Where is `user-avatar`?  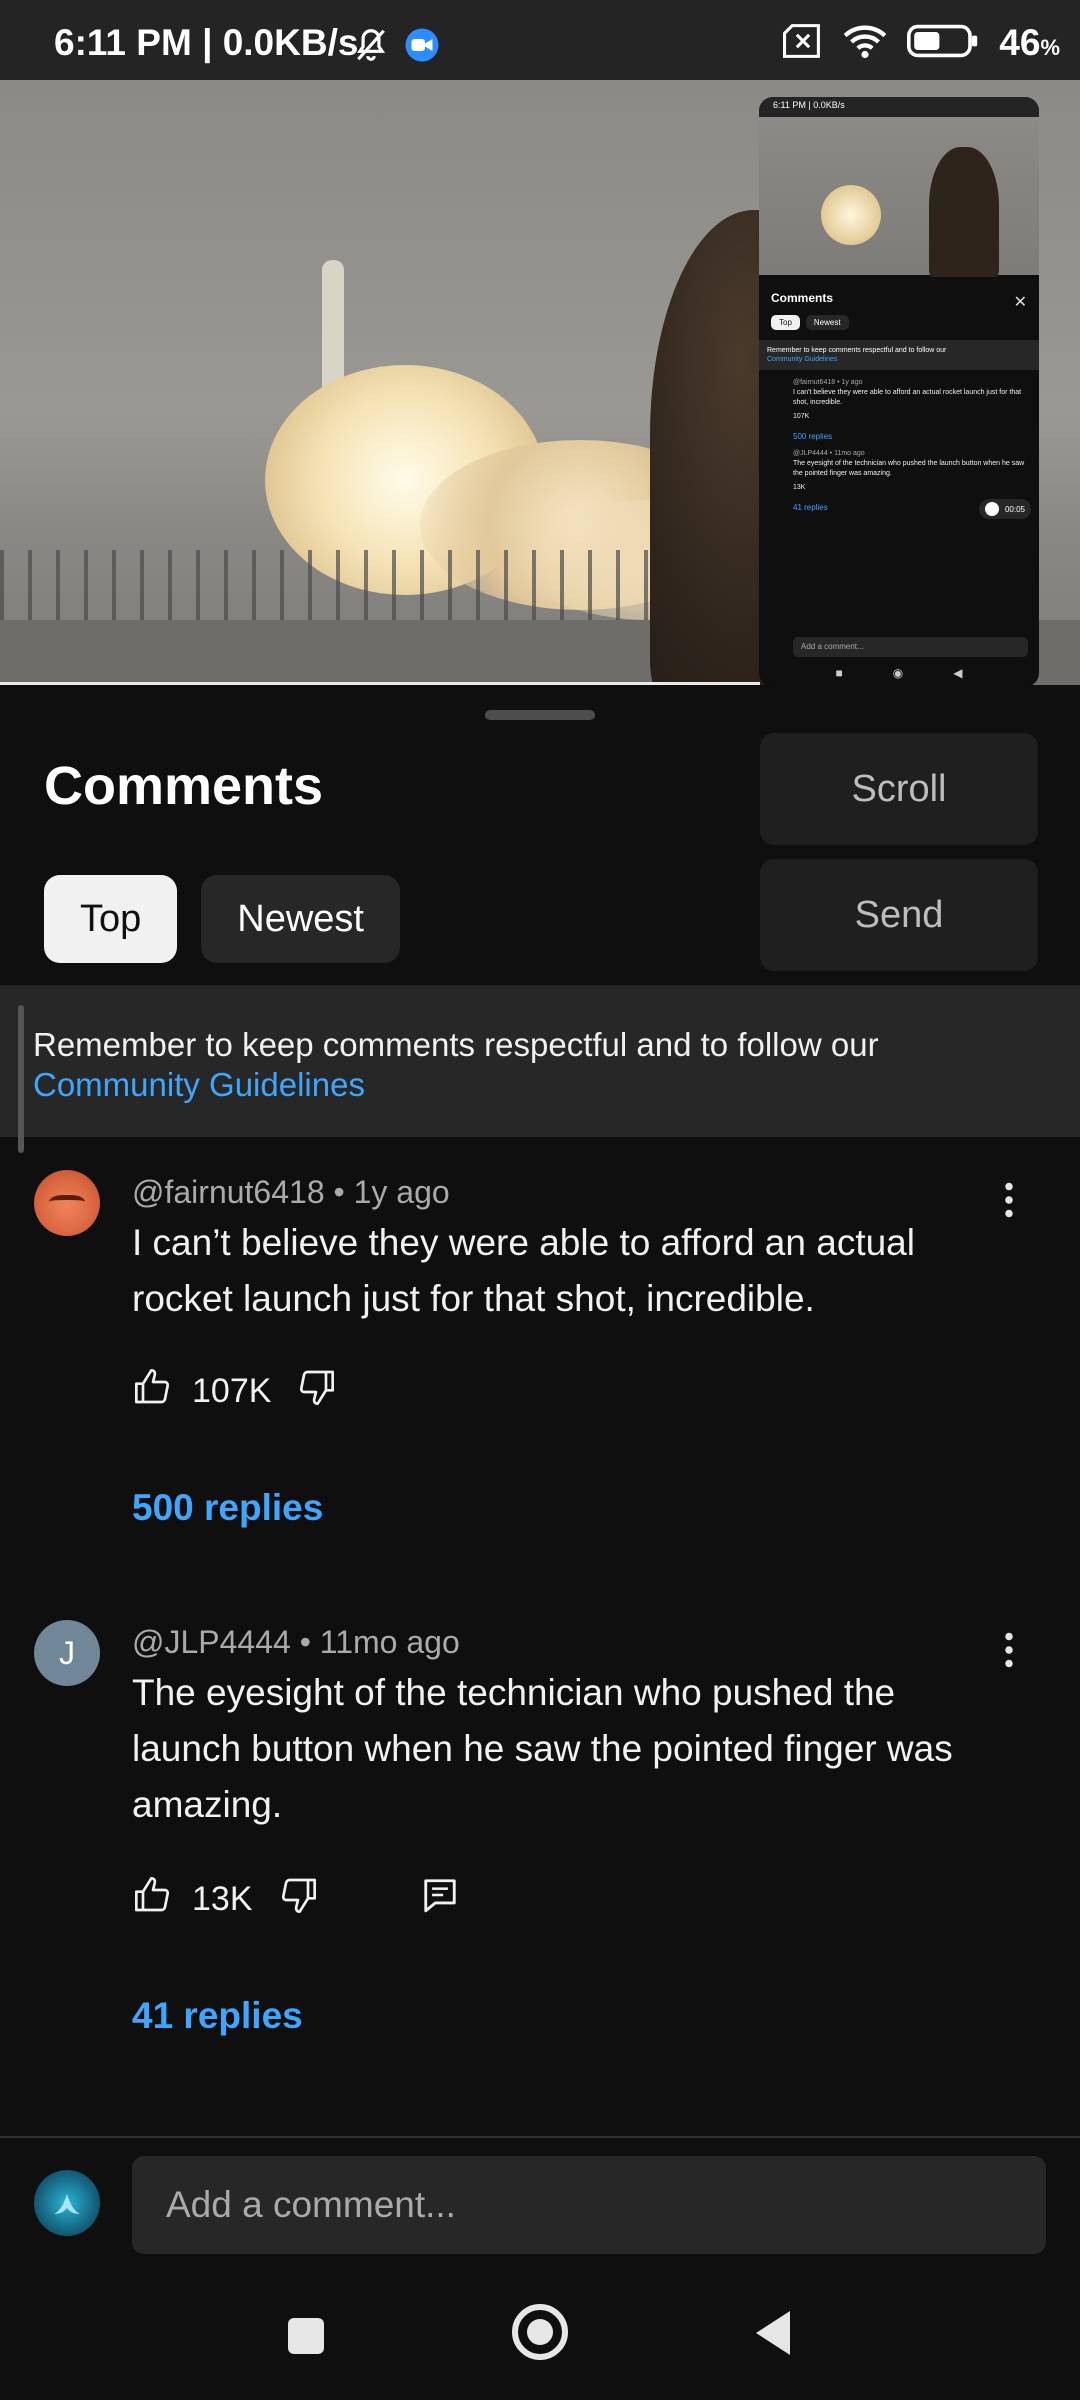
user-avatar is located at coordinates (67, 2203).